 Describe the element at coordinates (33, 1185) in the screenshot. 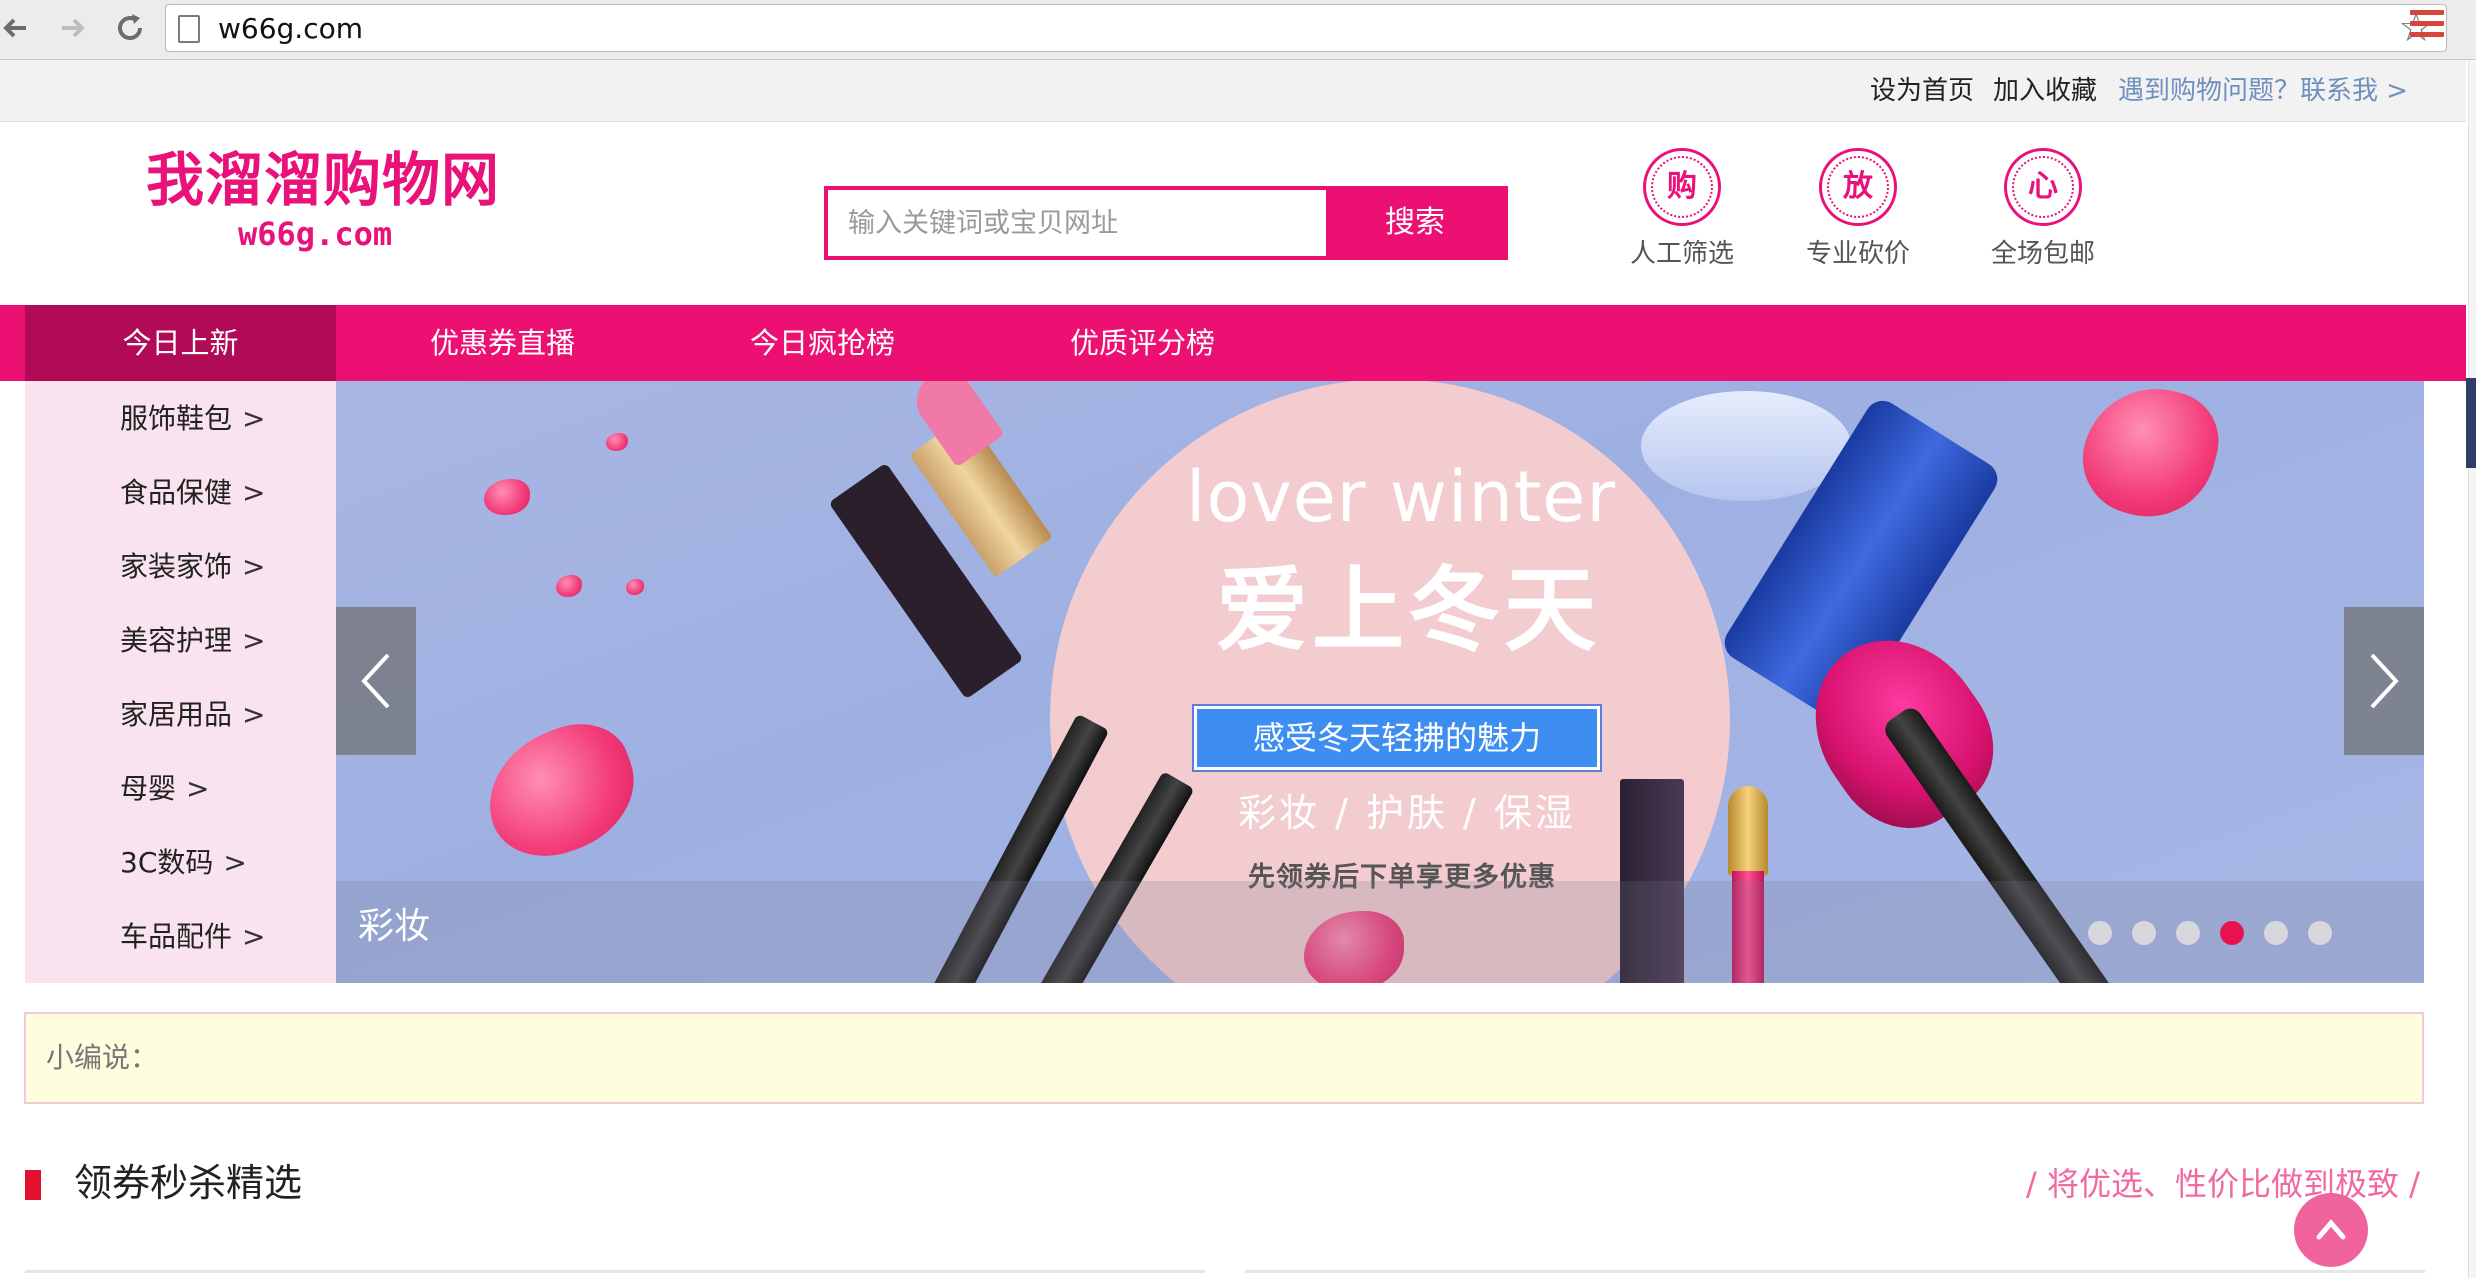

I see `section-marker` at that location.